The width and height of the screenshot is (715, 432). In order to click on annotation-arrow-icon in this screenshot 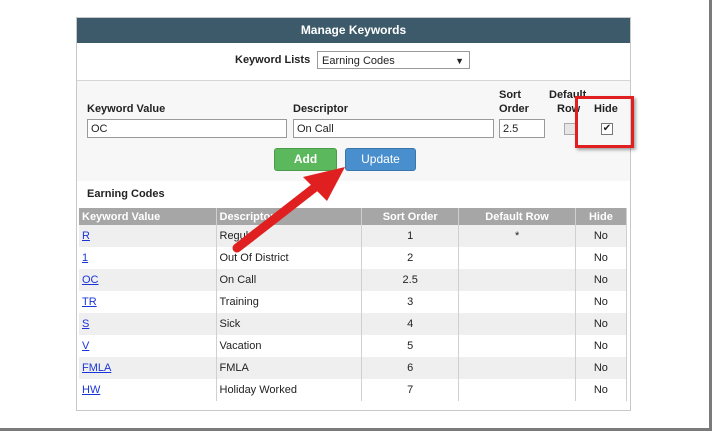, I will do `click(288, 210)`.